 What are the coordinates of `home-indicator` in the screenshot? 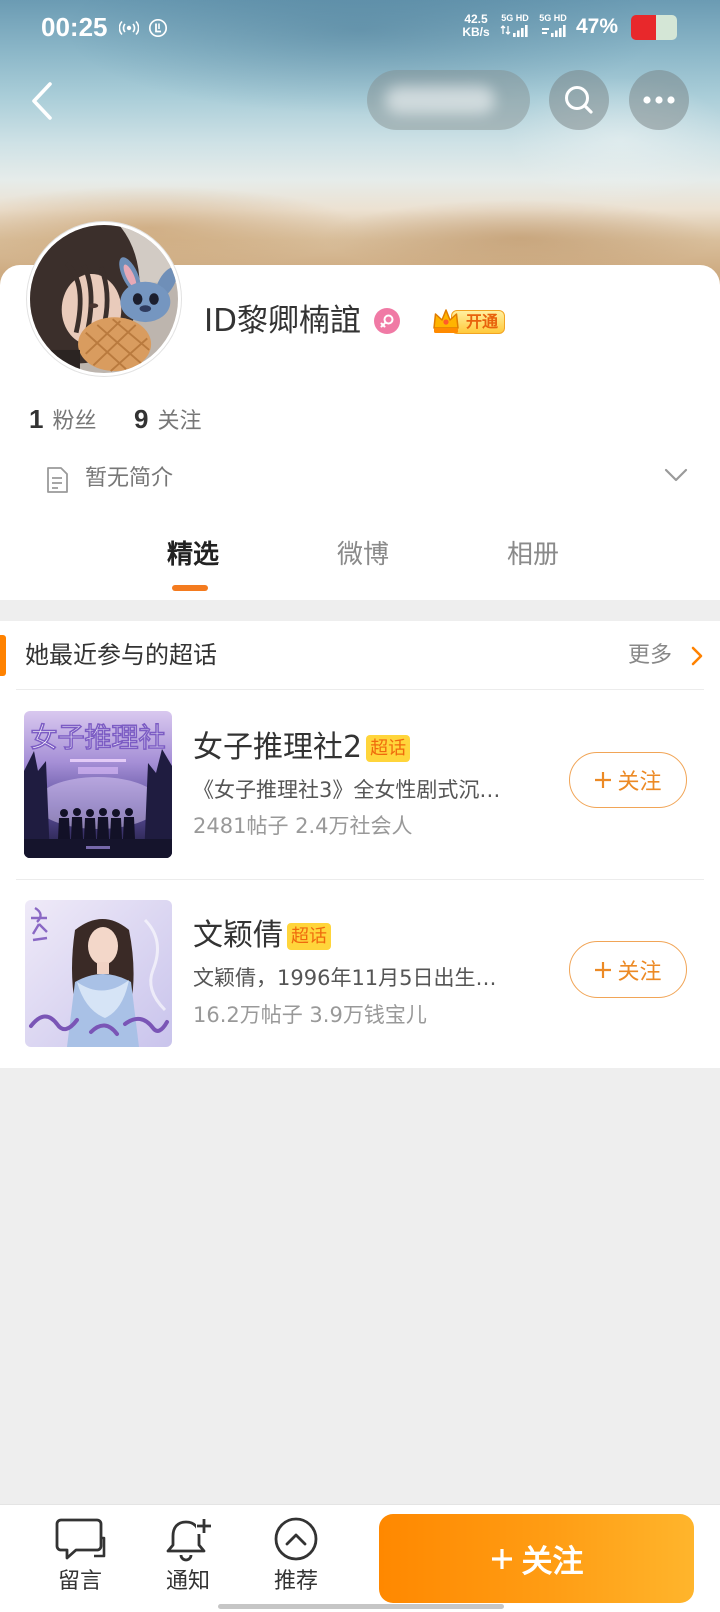 It's located at (361, 1606).